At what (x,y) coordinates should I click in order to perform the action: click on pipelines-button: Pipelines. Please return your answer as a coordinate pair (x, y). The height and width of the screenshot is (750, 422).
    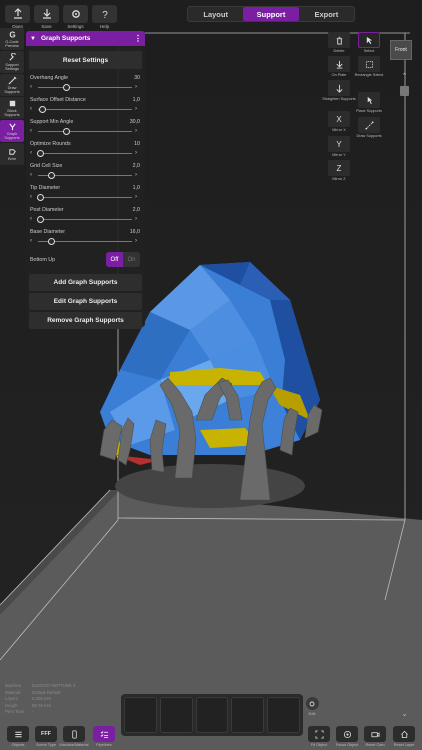
    Looking at the image, I should click on (104, 736).